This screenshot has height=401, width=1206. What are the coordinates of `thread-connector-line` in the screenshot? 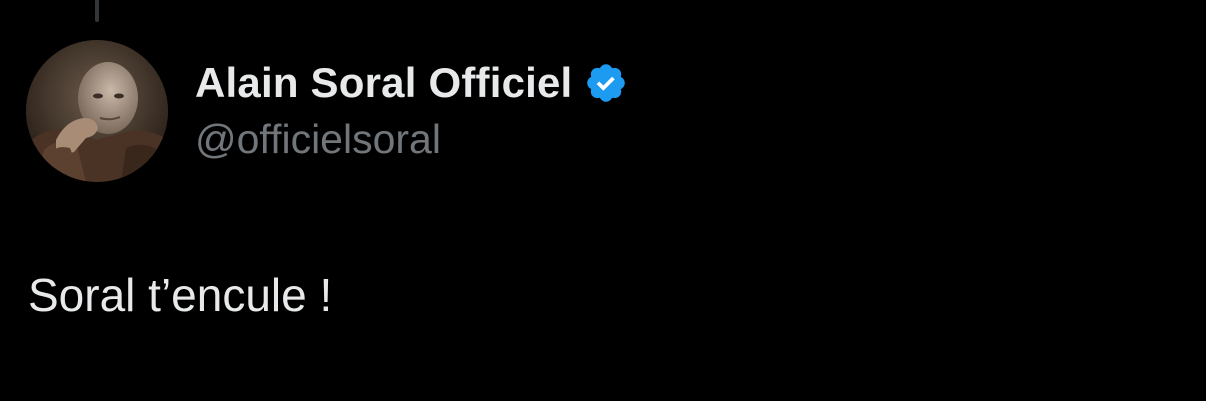 It's located at (97, 11).